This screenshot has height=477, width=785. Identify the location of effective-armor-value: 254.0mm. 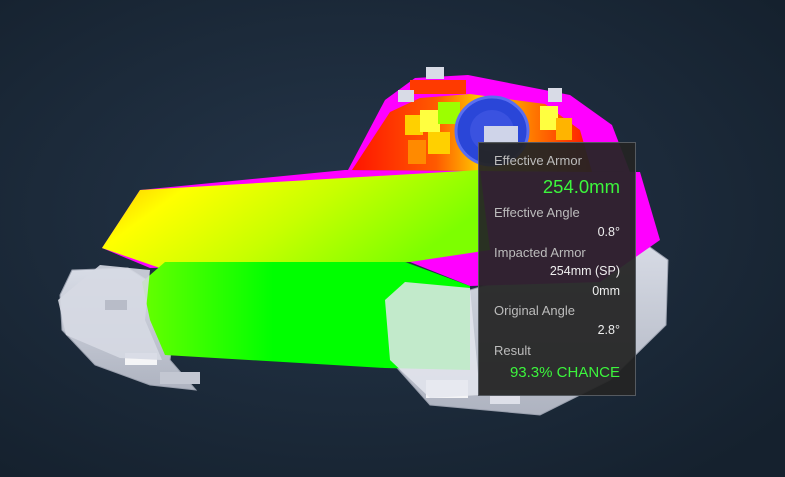
(581, 186).